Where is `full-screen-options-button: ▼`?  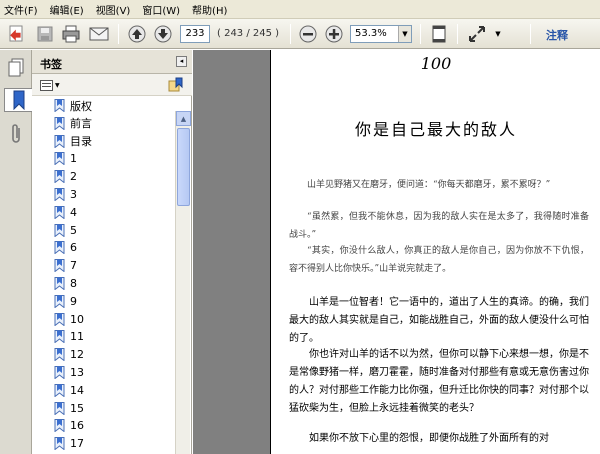
full-screen-options-button: ▼ is located at coordinates (498, 34).